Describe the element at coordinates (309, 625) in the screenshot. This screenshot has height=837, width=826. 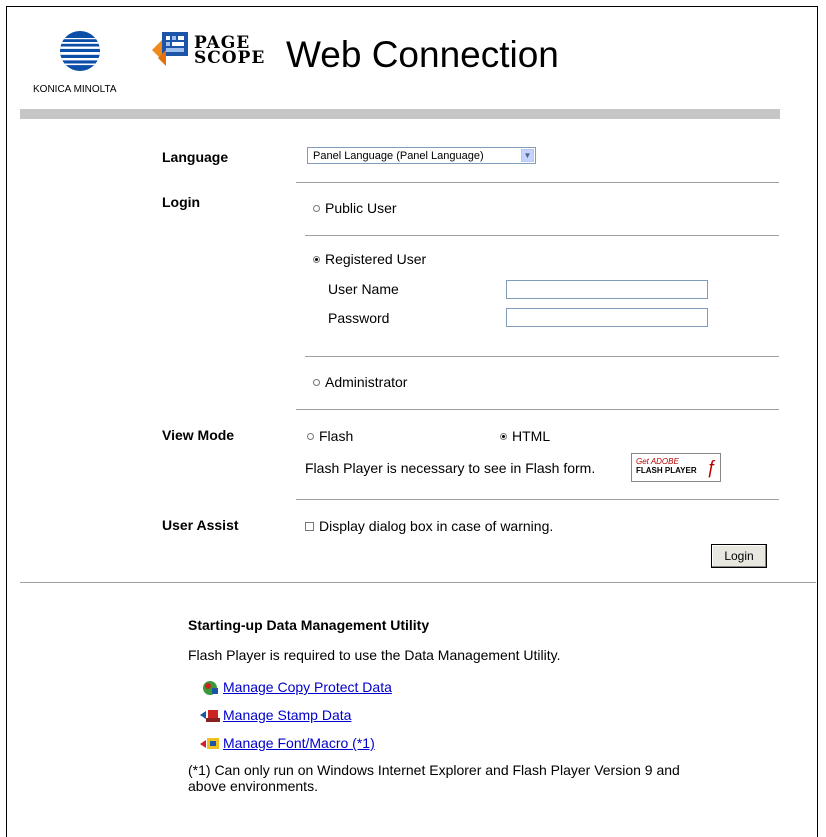
I see `data-mgmt-heading: Starting-up Data Management Utility` at that location.